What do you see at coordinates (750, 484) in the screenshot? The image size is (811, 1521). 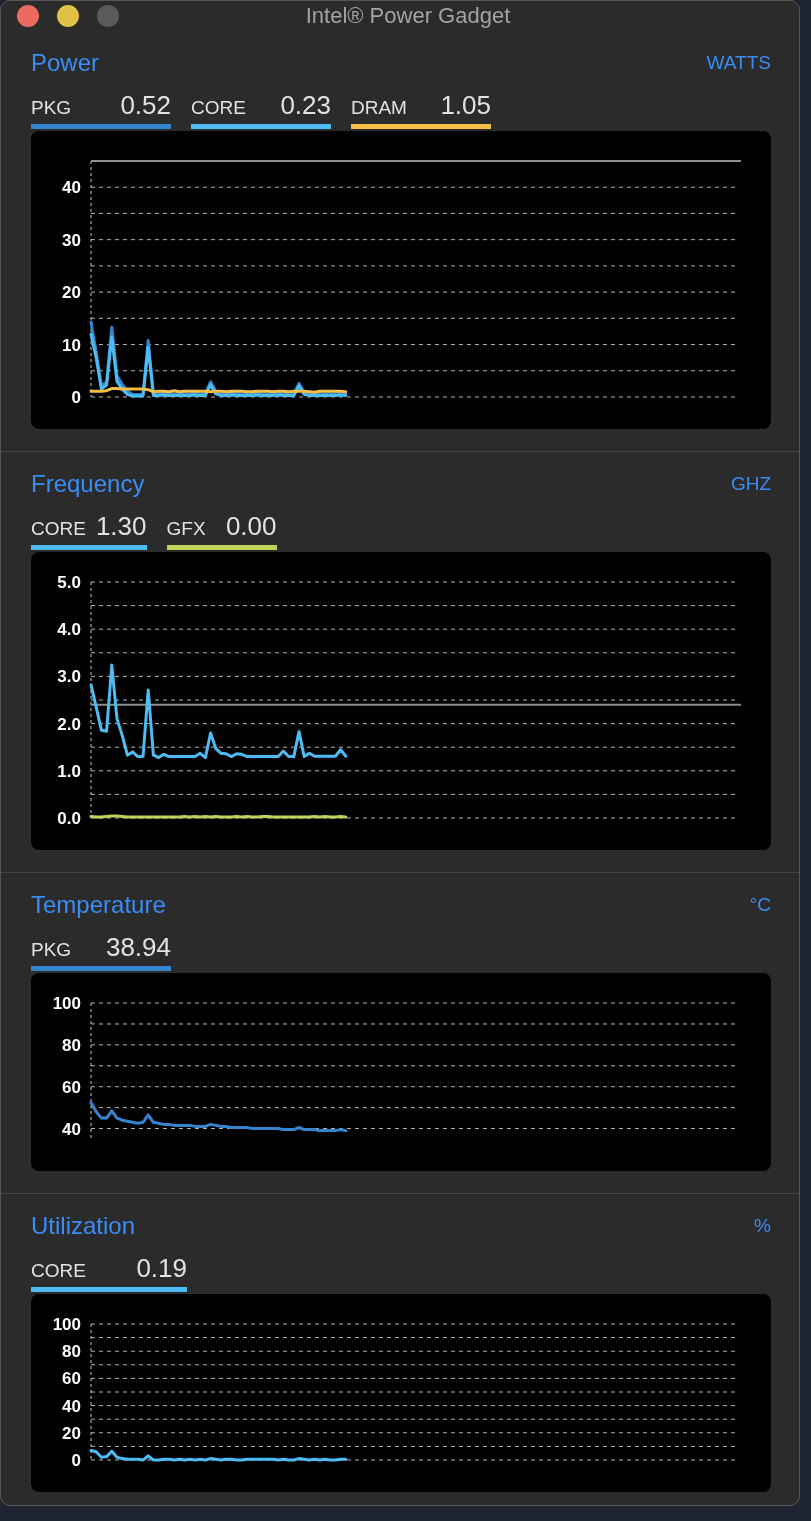 I see `unit-label: GHZ` at bounding box center [750, 484].